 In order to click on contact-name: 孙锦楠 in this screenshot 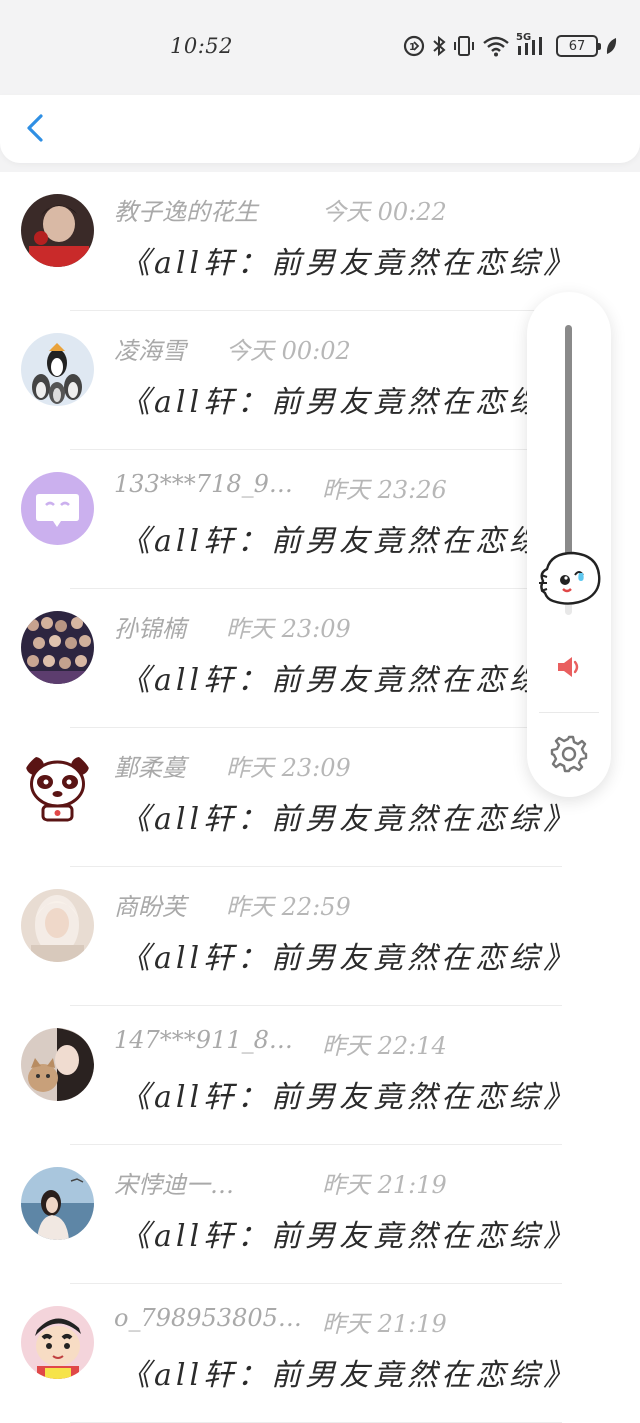, I will do `click(150, 629)`.